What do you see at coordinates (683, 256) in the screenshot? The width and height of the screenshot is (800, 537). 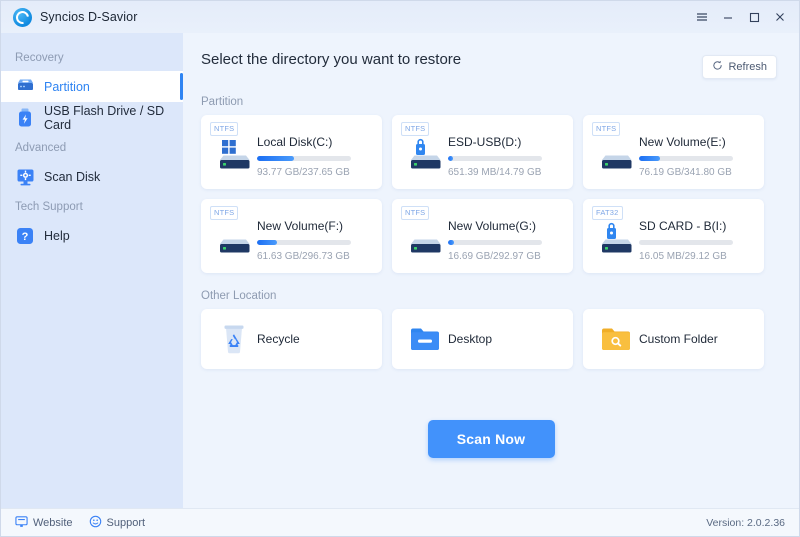 I see `partition-usage: 16.05 MB/29.12 GB` at bounding box center [683, 256].